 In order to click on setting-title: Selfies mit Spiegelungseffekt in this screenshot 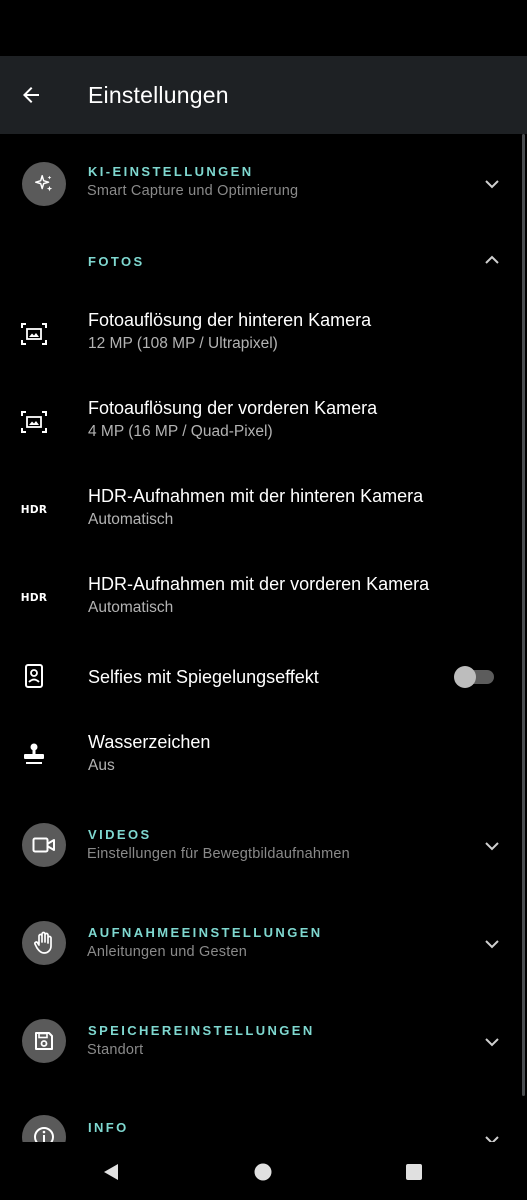, I will do `click(203, 677)`.